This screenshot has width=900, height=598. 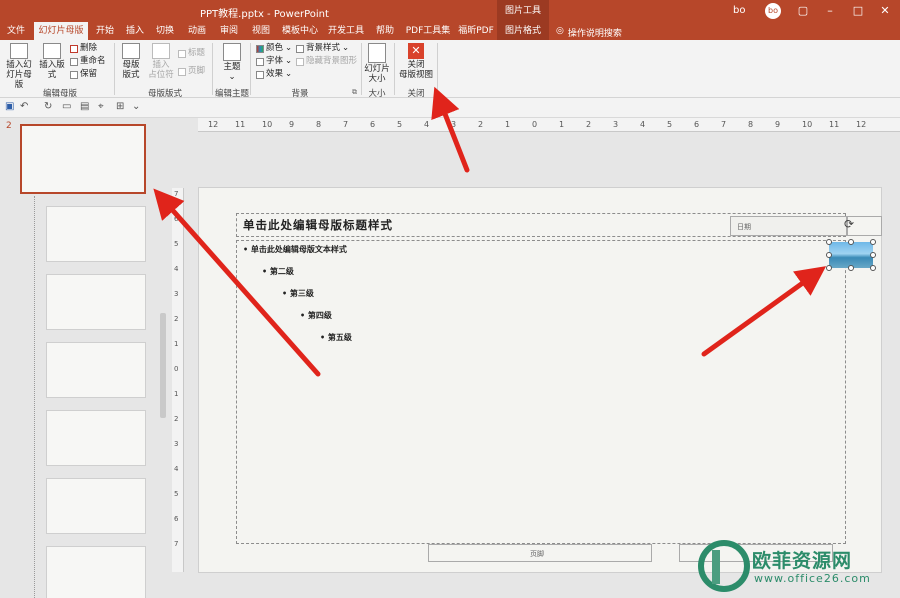 I want to click on themes-button: 主题 ⌄, so click(x=232, y=62).